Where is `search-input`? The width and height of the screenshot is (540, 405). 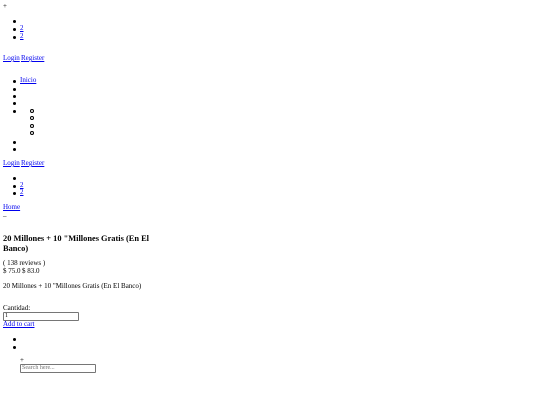
search-input is located at coordinates (58, 368).